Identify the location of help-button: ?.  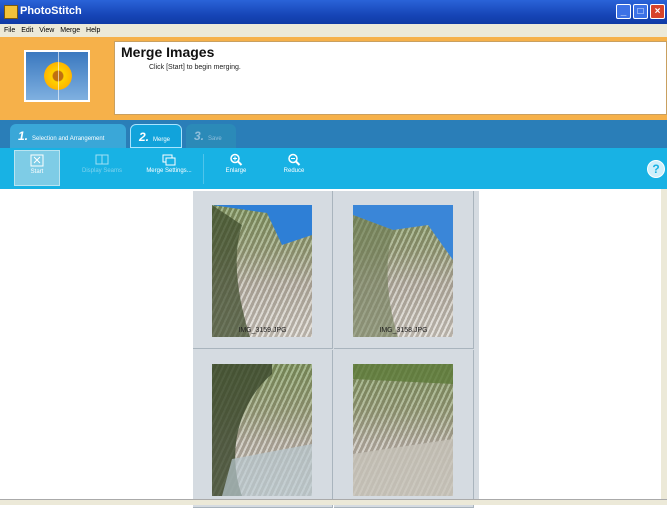
(656, 169).